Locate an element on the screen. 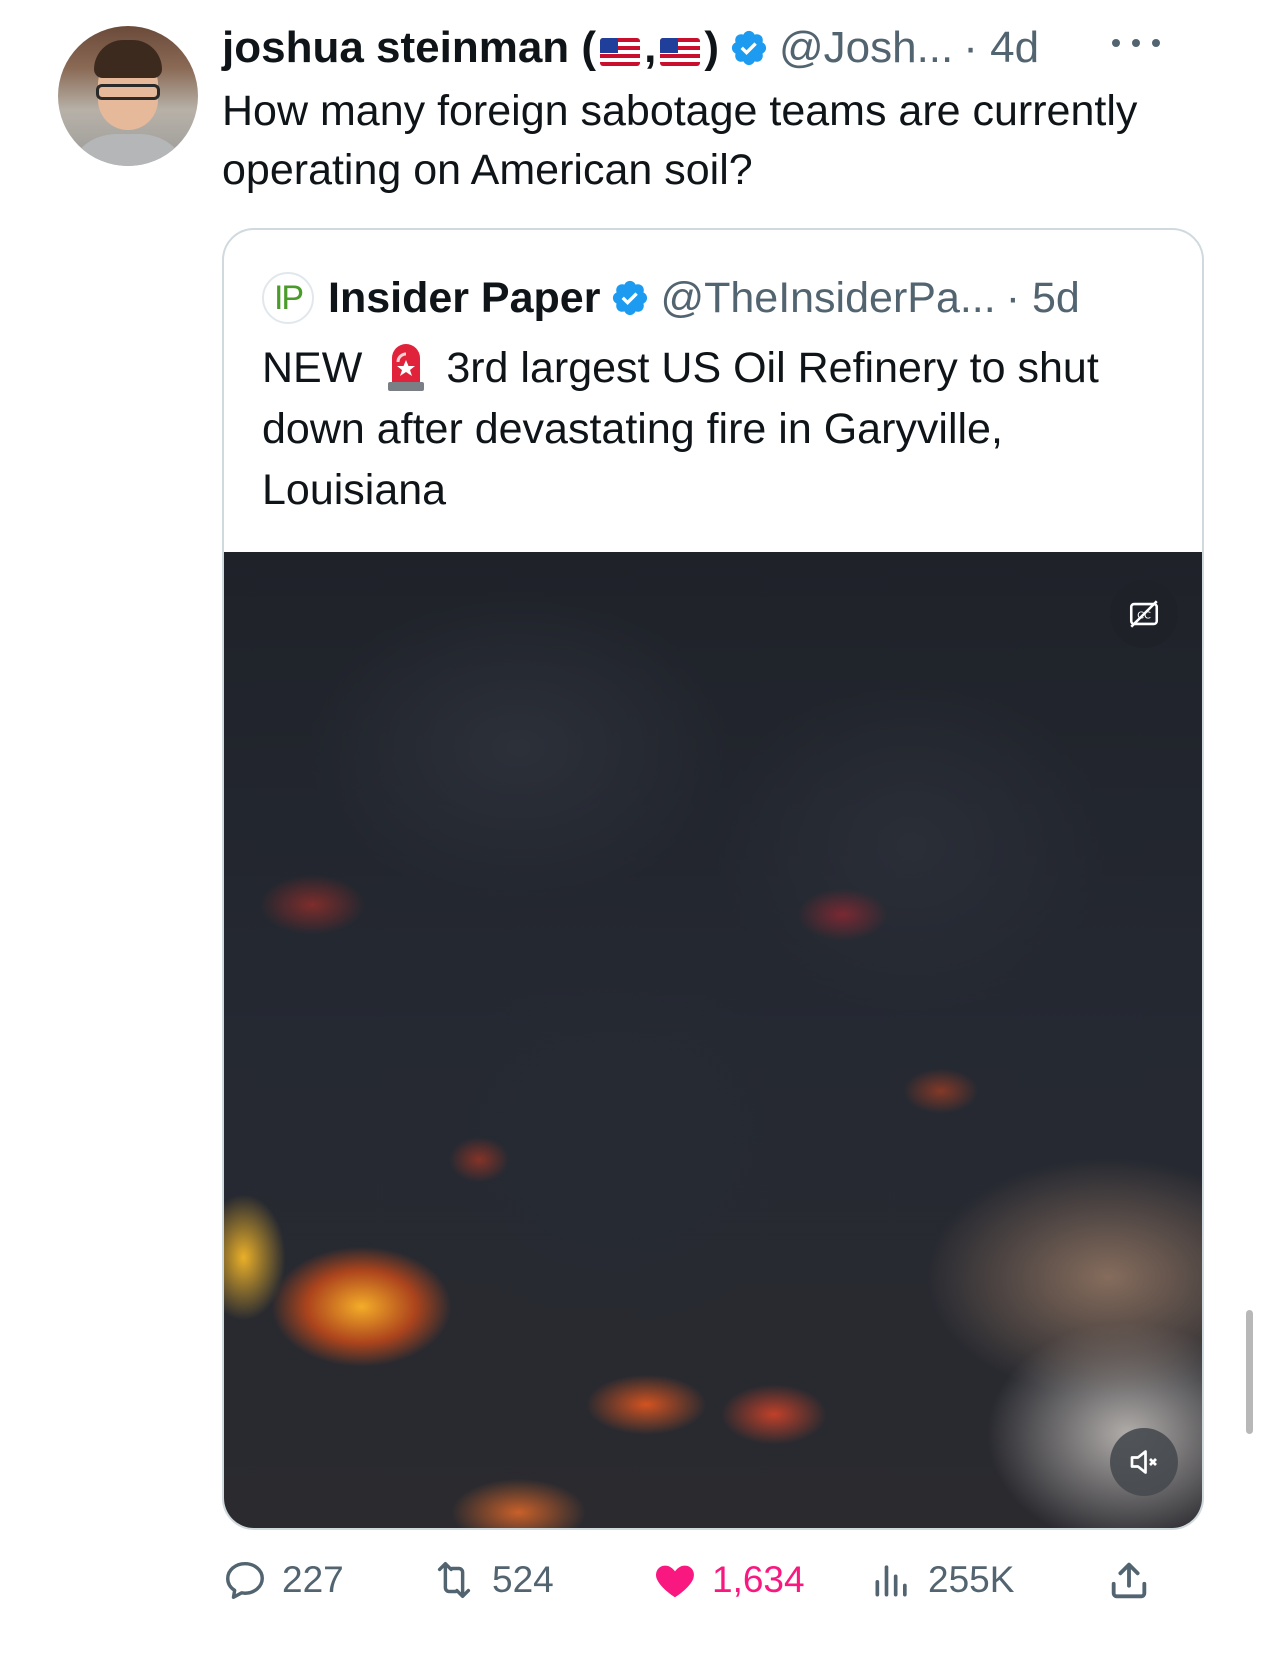 The width and height of the screenshot is (1283, 1658). repost-button: 524 is located at coordinates (492, 1580).